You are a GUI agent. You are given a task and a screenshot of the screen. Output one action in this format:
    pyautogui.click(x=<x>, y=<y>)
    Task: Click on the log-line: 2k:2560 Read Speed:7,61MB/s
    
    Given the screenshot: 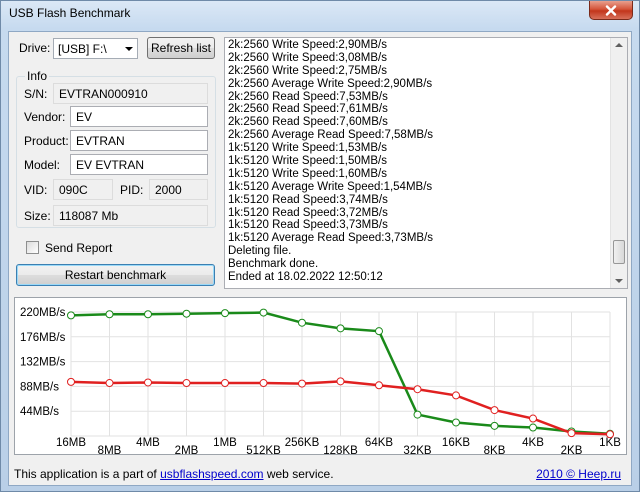 What is the action you would take?
    pyautogui.click(x=308, y=109)
    